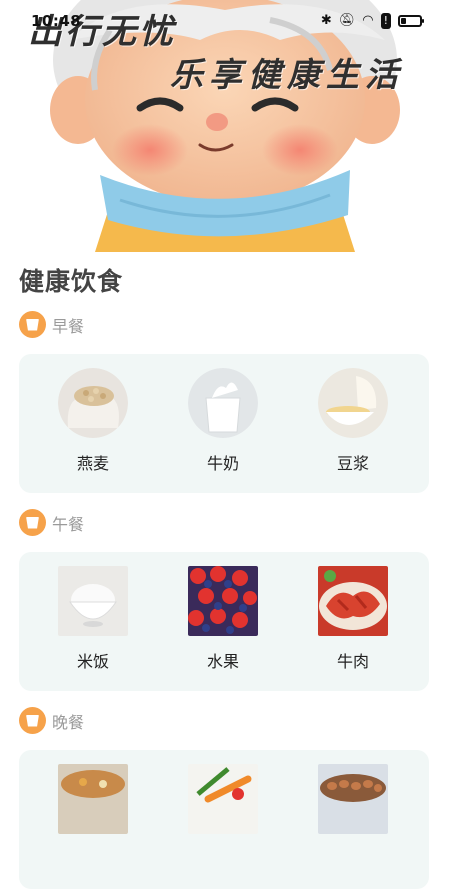 This screenshot has width=450, height=889. I want to click on meal-label: 早餐, so click(68, 326).